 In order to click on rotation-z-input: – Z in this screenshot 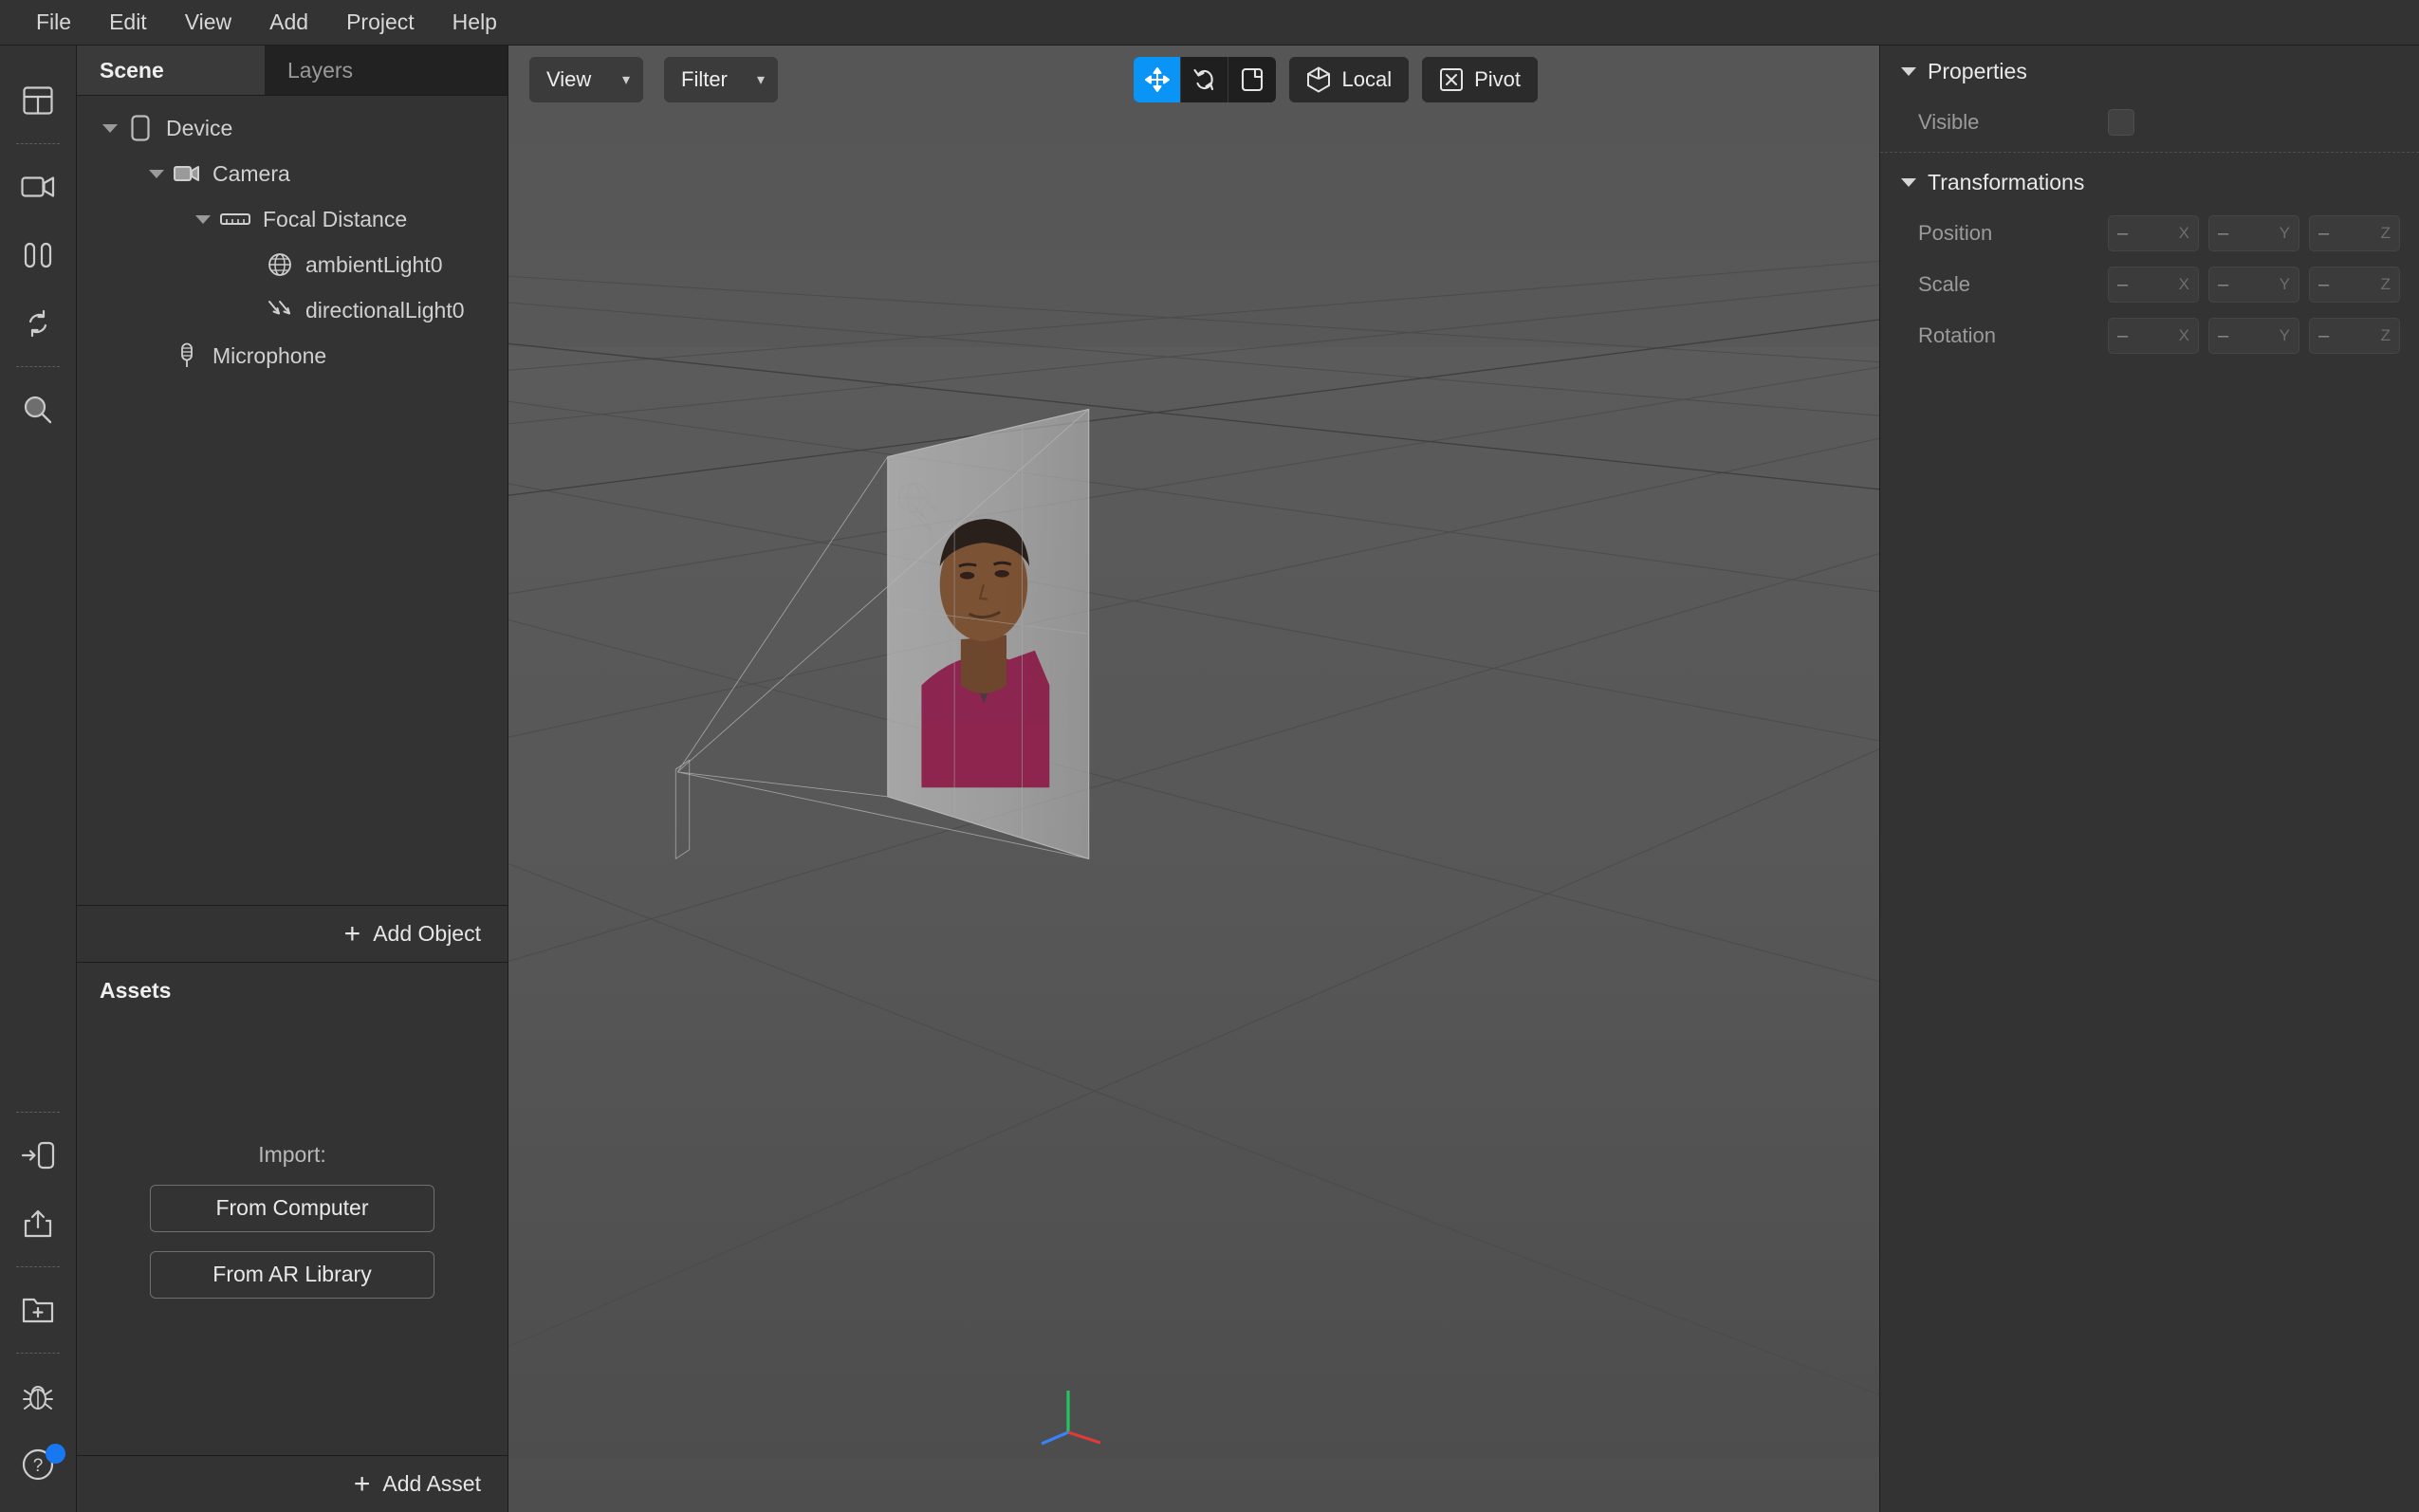, I will do `click(2354, 336)`.